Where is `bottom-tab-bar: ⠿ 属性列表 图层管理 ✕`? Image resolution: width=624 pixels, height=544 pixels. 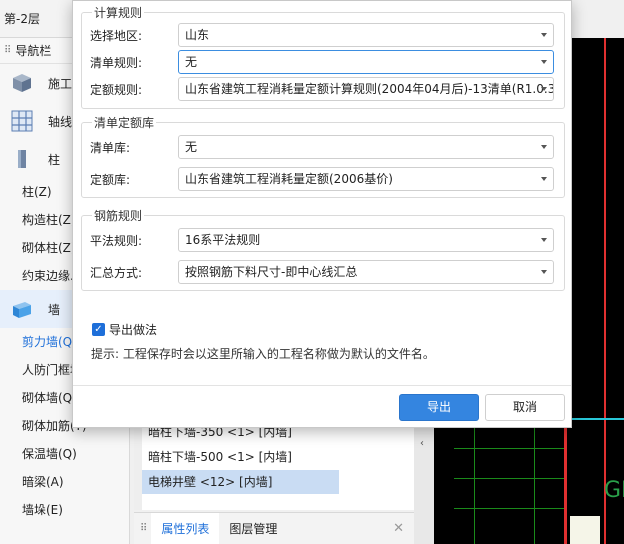 bottom-tab-bar: ⠿ 属性列表 图层管理 ✕ is located at coordinates (274, 528).